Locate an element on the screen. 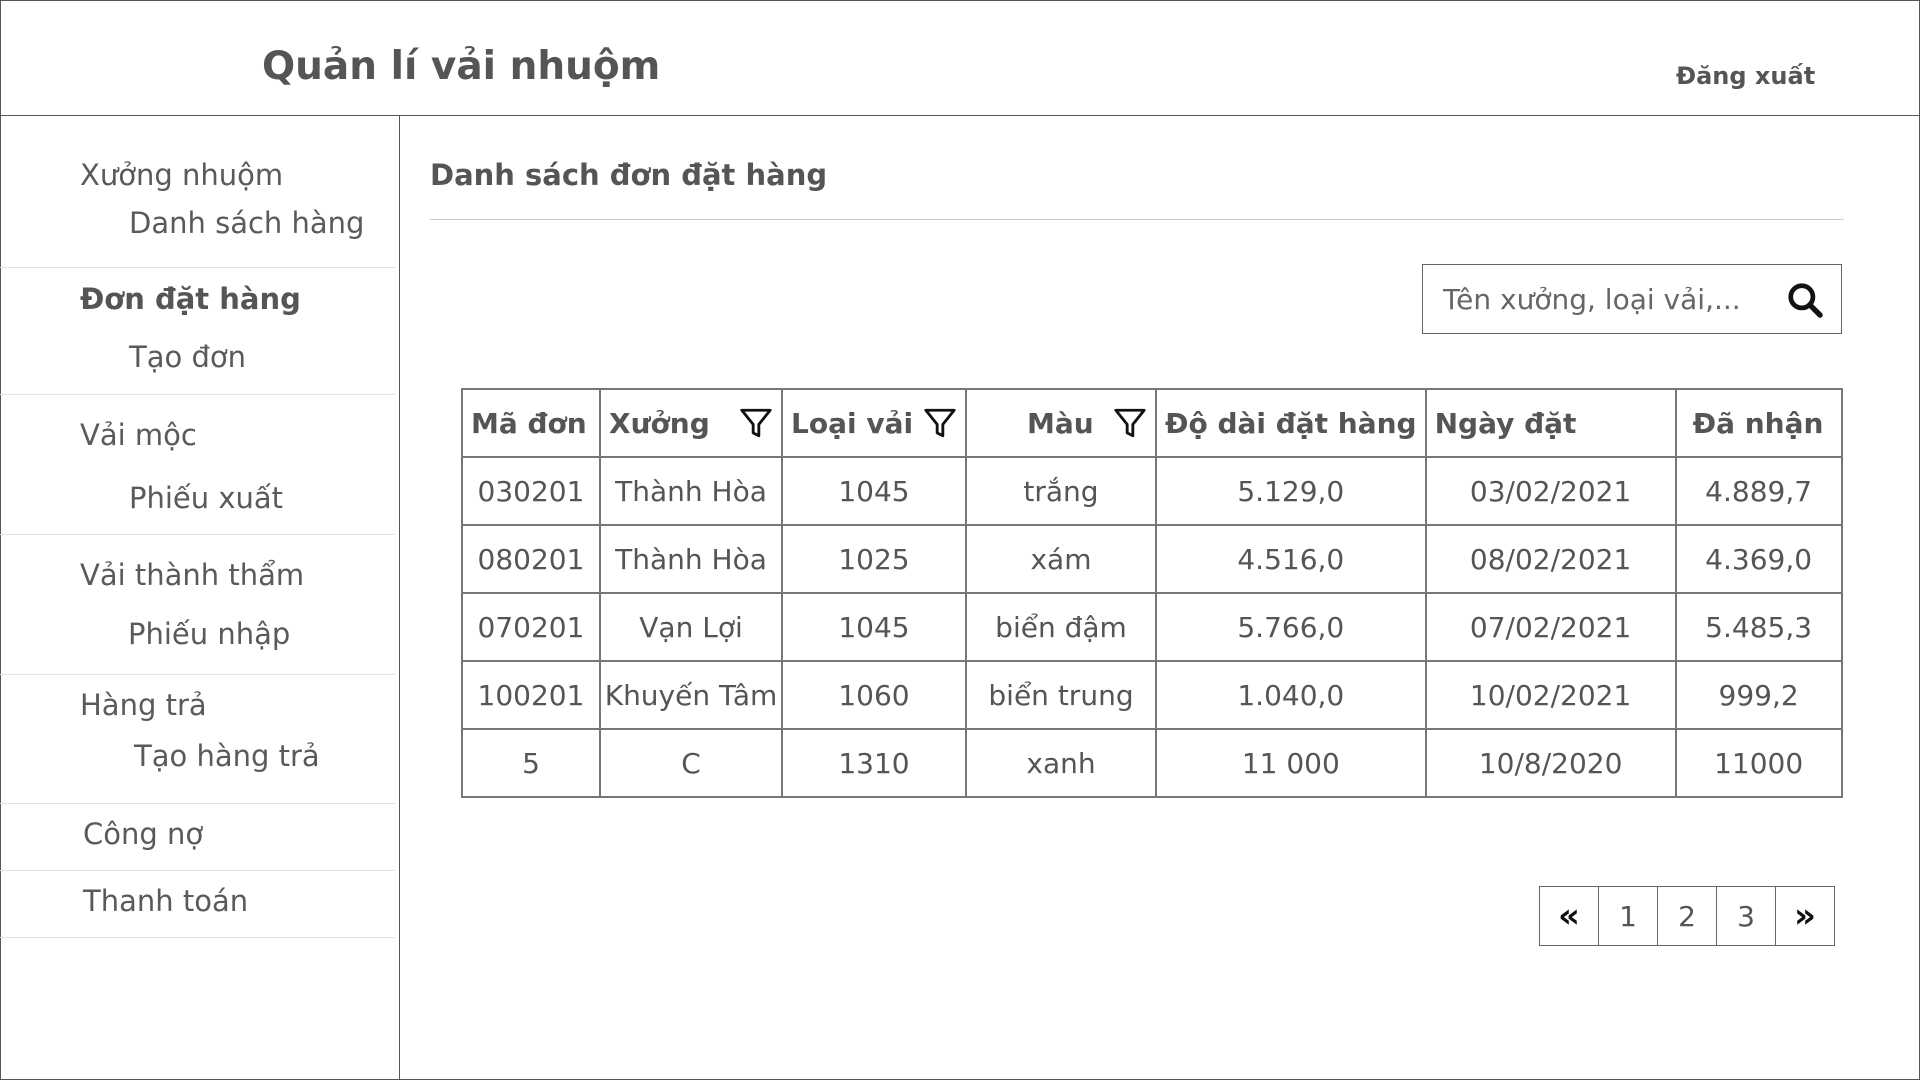 Image resolution: width=1920 pixels, height=1080 pixels. cell-ngay-dat: 08/02/2021 is located at coordinates (1550, 559).